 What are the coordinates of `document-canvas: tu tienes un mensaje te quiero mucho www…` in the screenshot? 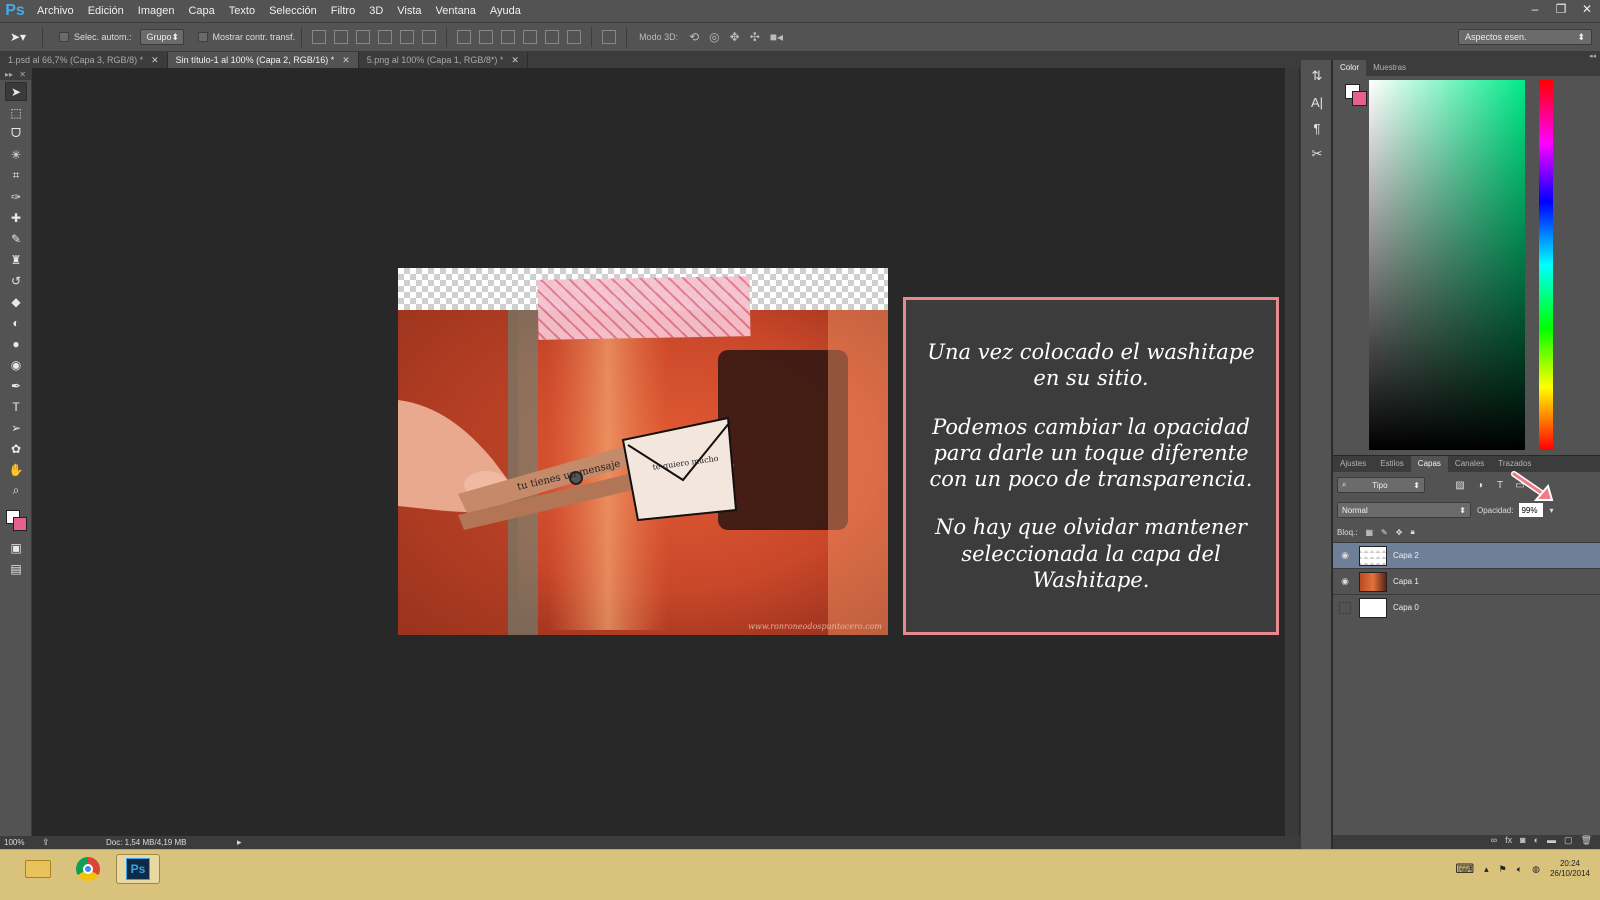 It's located at (643, 451).